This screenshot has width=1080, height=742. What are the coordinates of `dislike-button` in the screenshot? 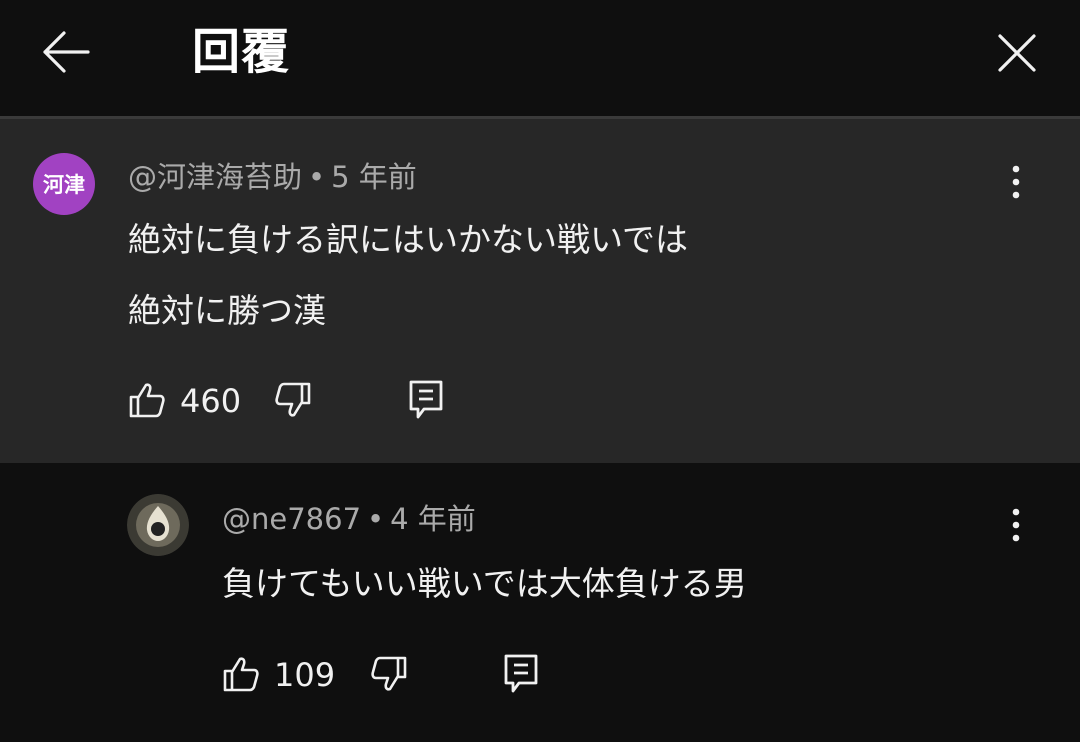 It's located at (293, 400).